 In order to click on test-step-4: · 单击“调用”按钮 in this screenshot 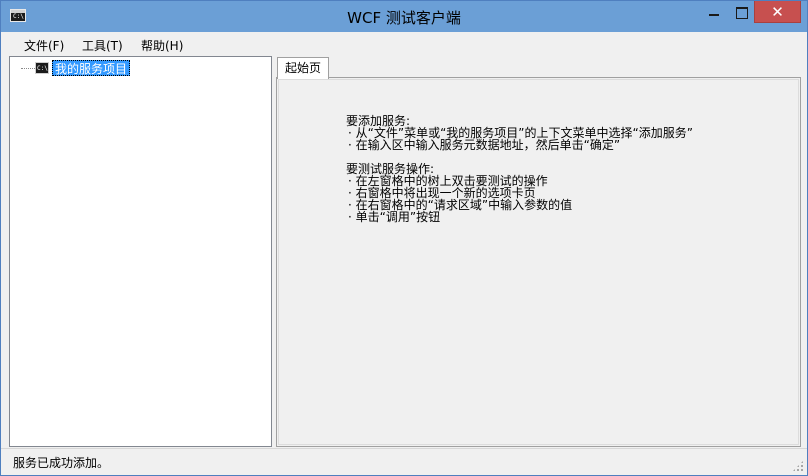, I will do `click(394, 217)`.